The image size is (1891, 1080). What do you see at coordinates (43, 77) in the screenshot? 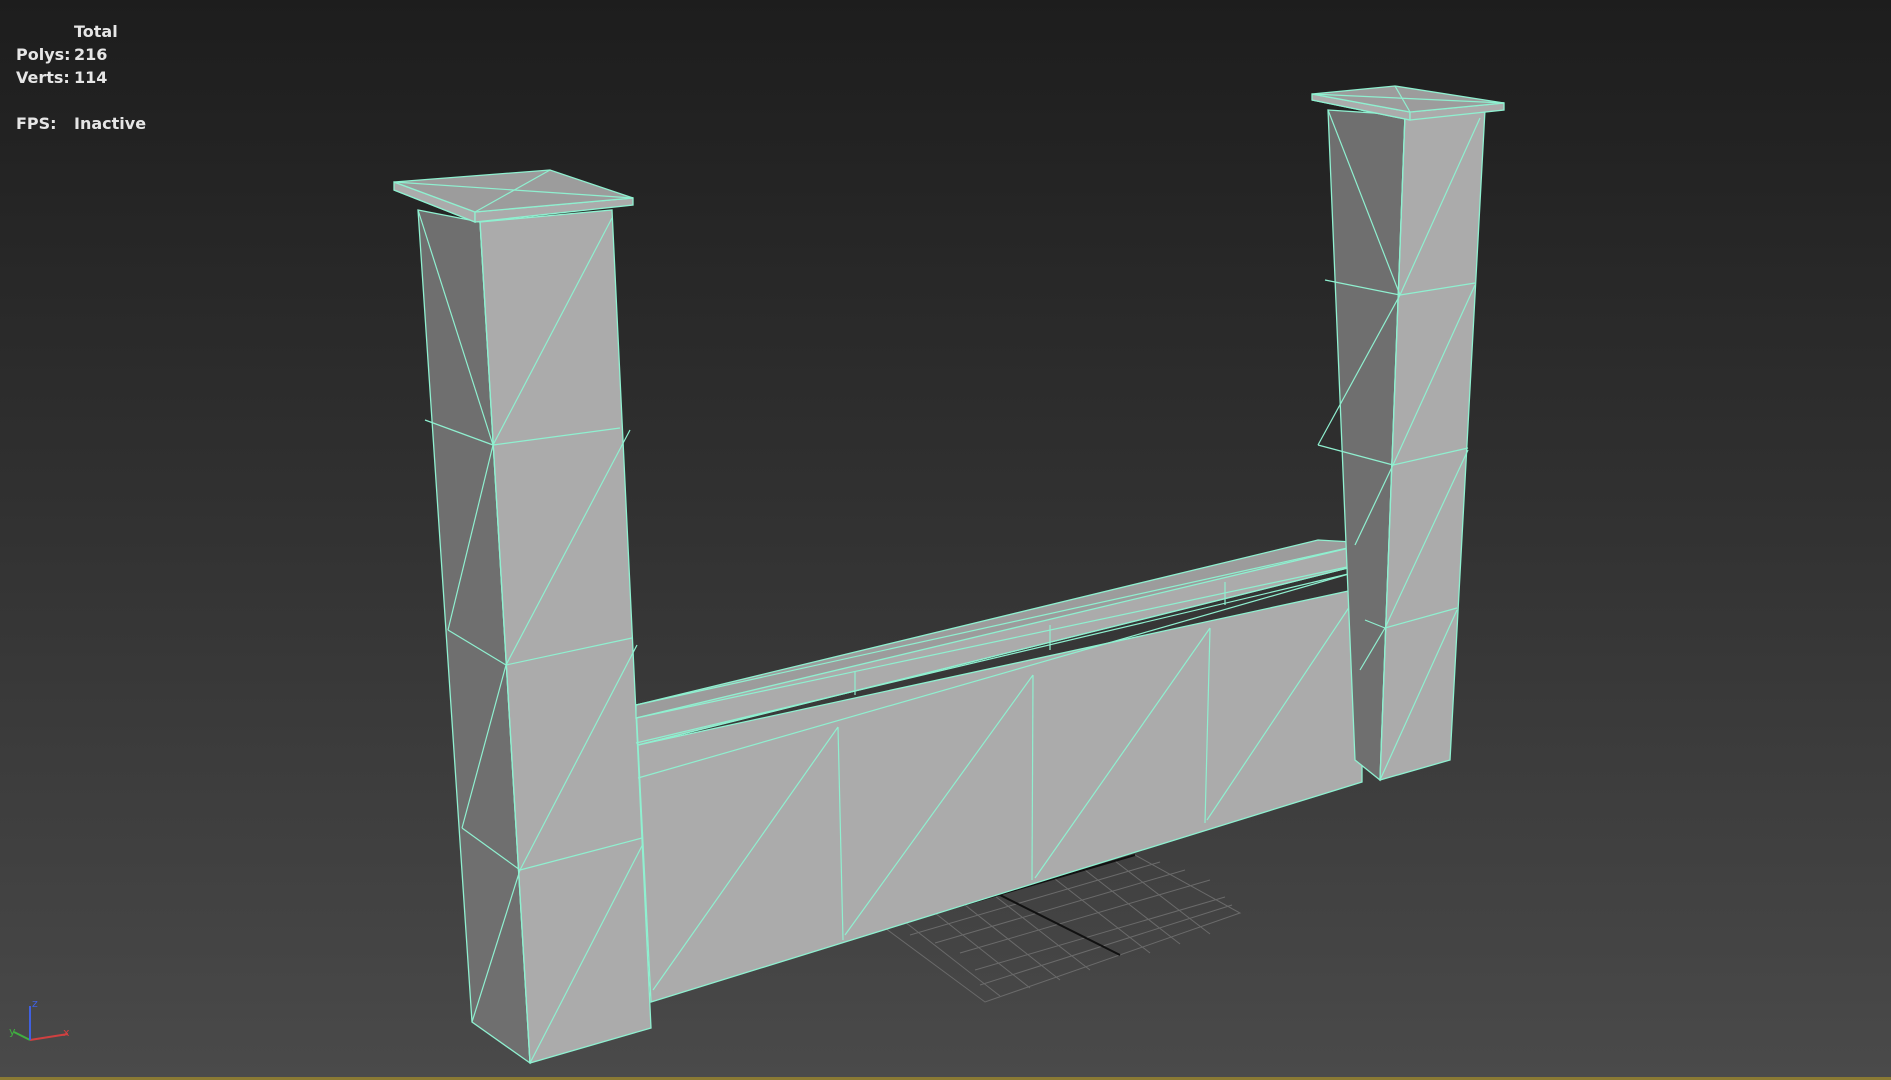
I see `verts-label: Verts:` at bounding box center [43, 77].